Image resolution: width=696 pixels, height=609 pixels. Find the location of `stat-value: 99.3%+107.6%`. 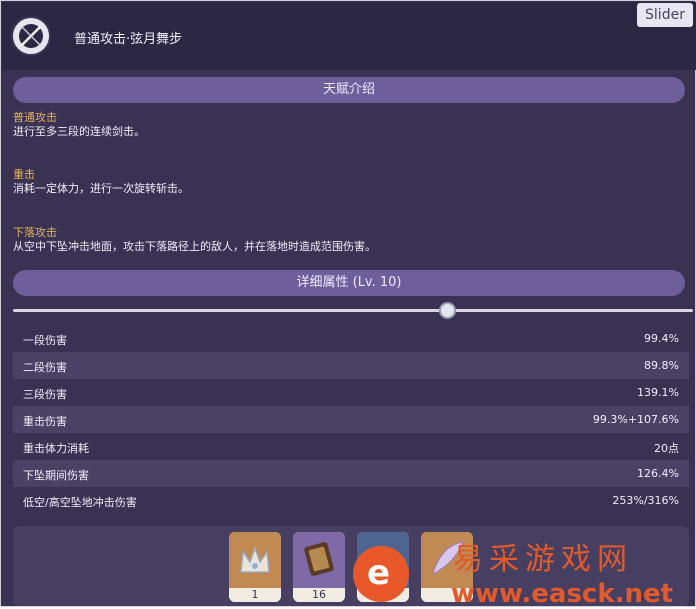

stat-value: 99.3%+107.6% is located at coordinates (635, 419).